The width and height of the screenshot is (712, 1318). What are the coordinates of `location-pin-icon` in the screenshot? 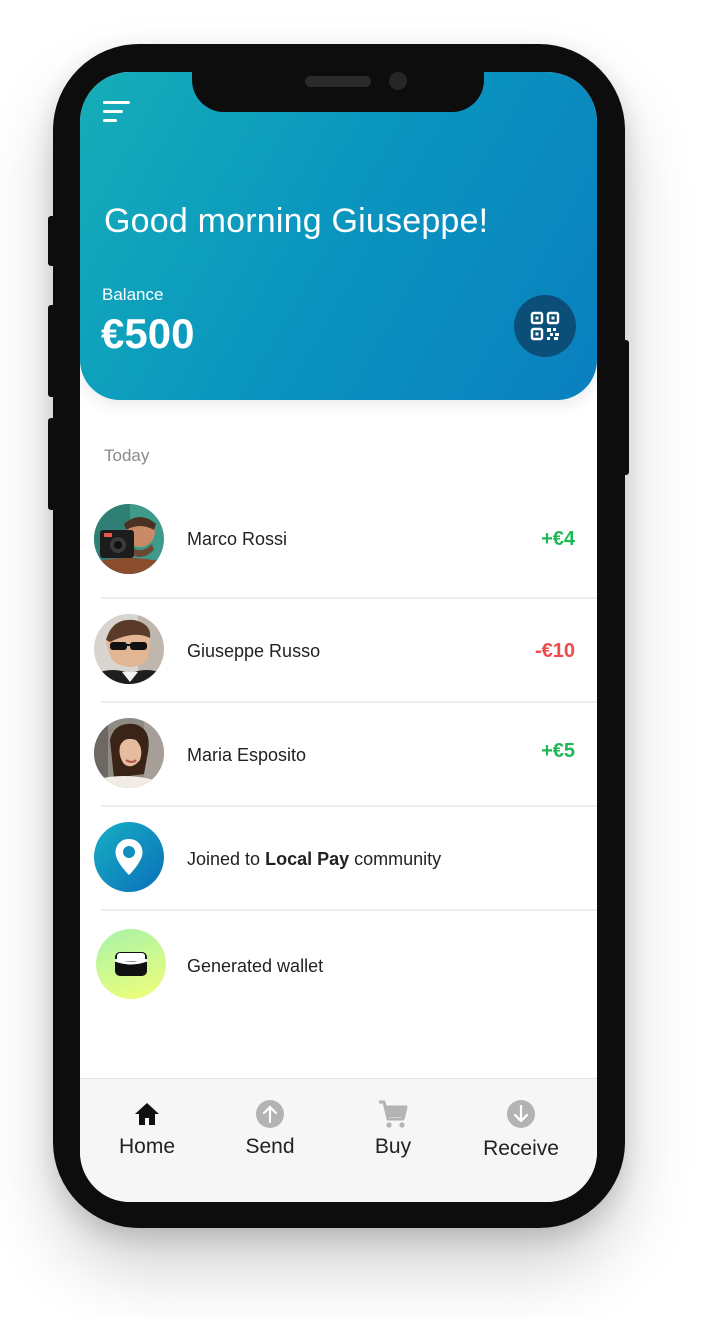 It's located at (129, 857).